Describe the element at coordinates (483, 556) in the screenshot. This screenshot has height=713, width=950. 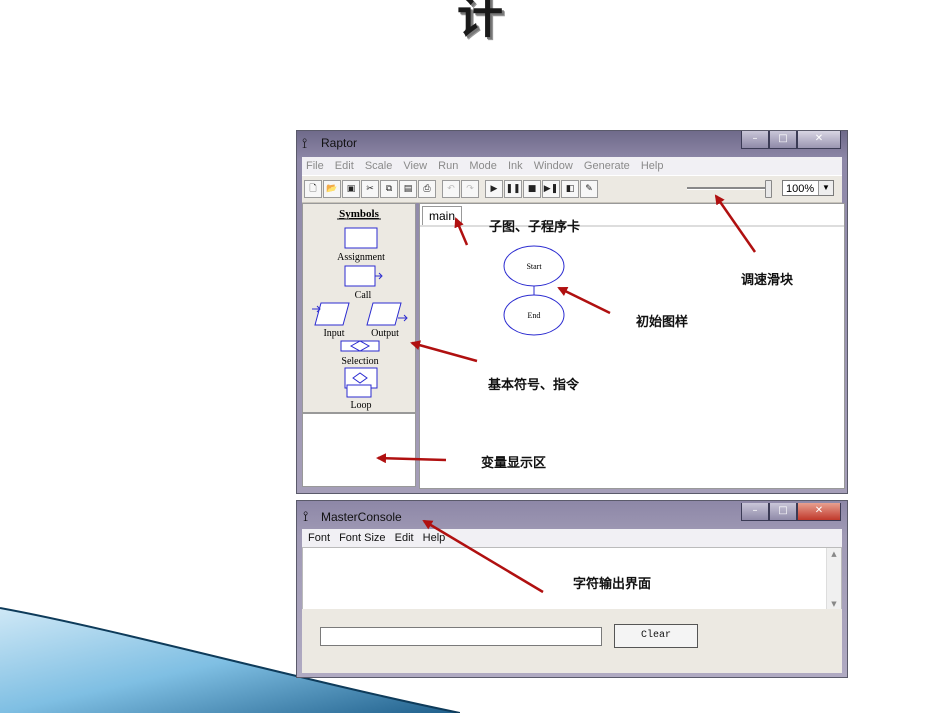
I see `arrow-output-area` at that location.